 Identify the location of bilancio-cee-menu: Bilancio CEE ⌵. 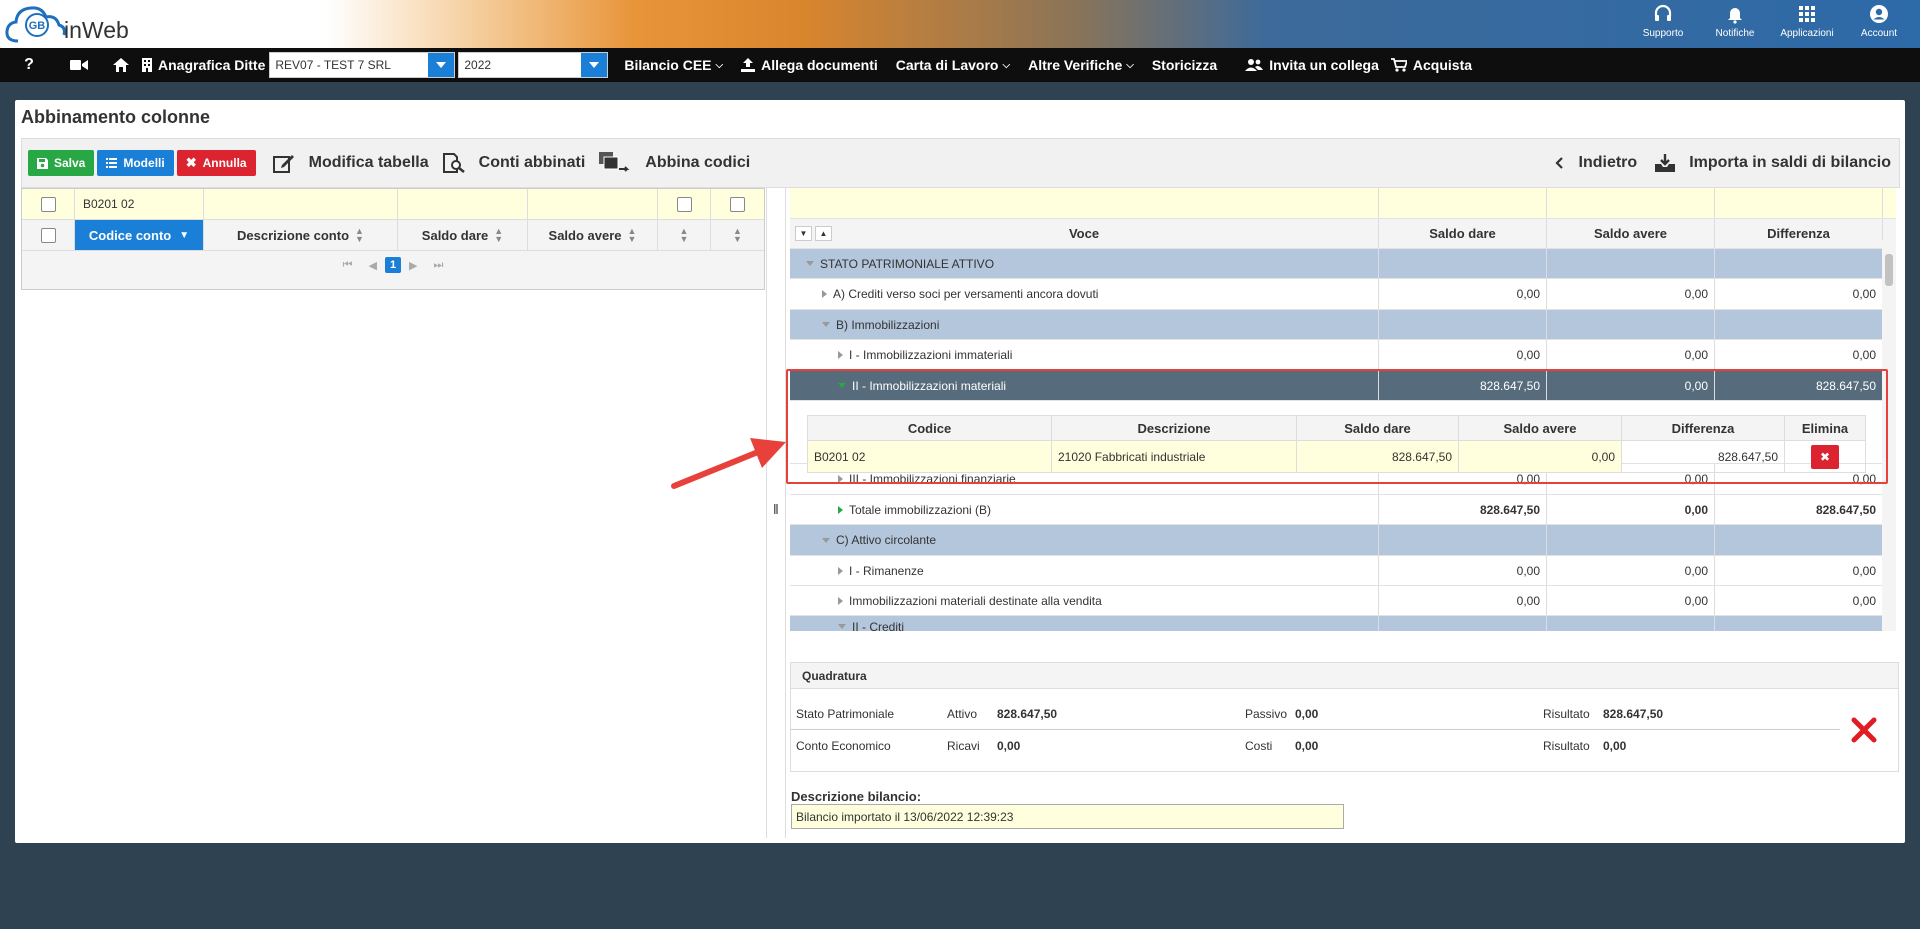
(673, 65).